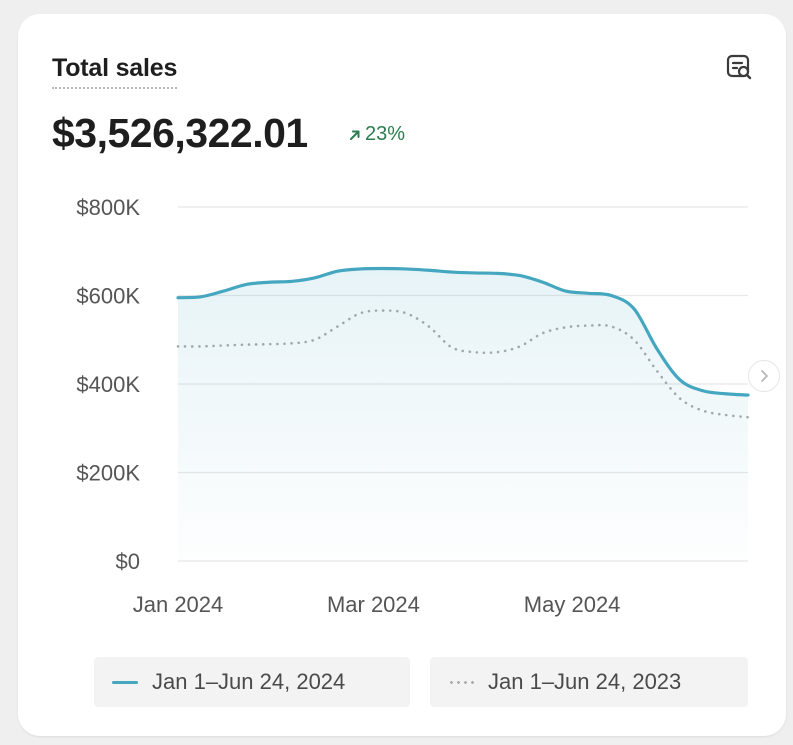  I want to click on chevron-right-icon, so click(764, 376).